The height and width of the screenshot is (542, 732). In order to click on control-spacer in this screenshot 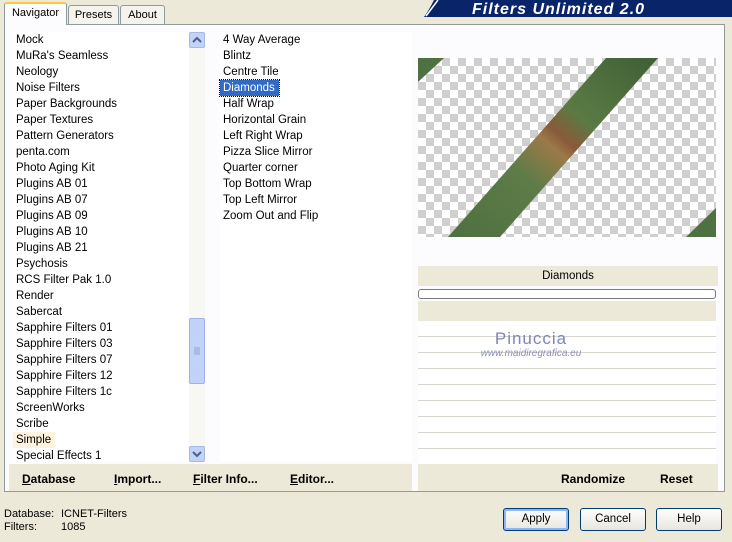, I will do `click(567, 311)`.